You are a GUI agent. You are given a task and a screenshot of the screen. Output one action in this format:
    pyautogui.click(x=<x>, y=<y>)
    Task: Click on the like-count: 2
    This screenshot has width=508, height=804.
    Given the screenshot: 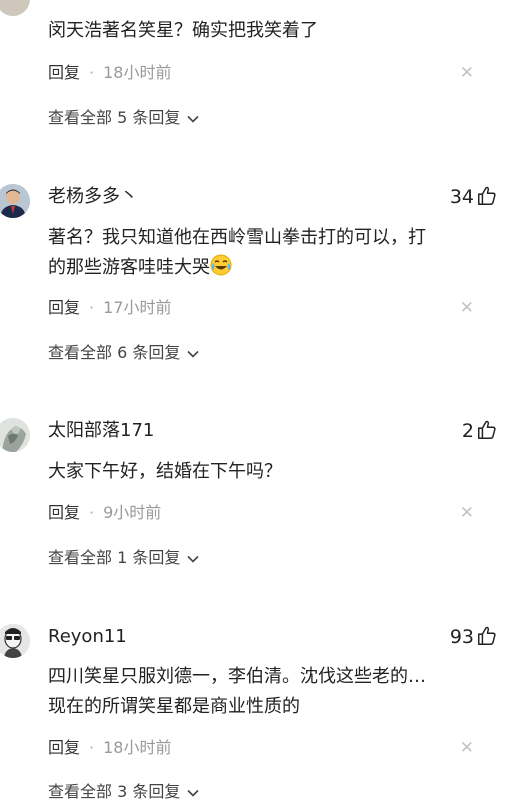 What is the action you would take?
    pyautogui.click(x=467, y=431)
    